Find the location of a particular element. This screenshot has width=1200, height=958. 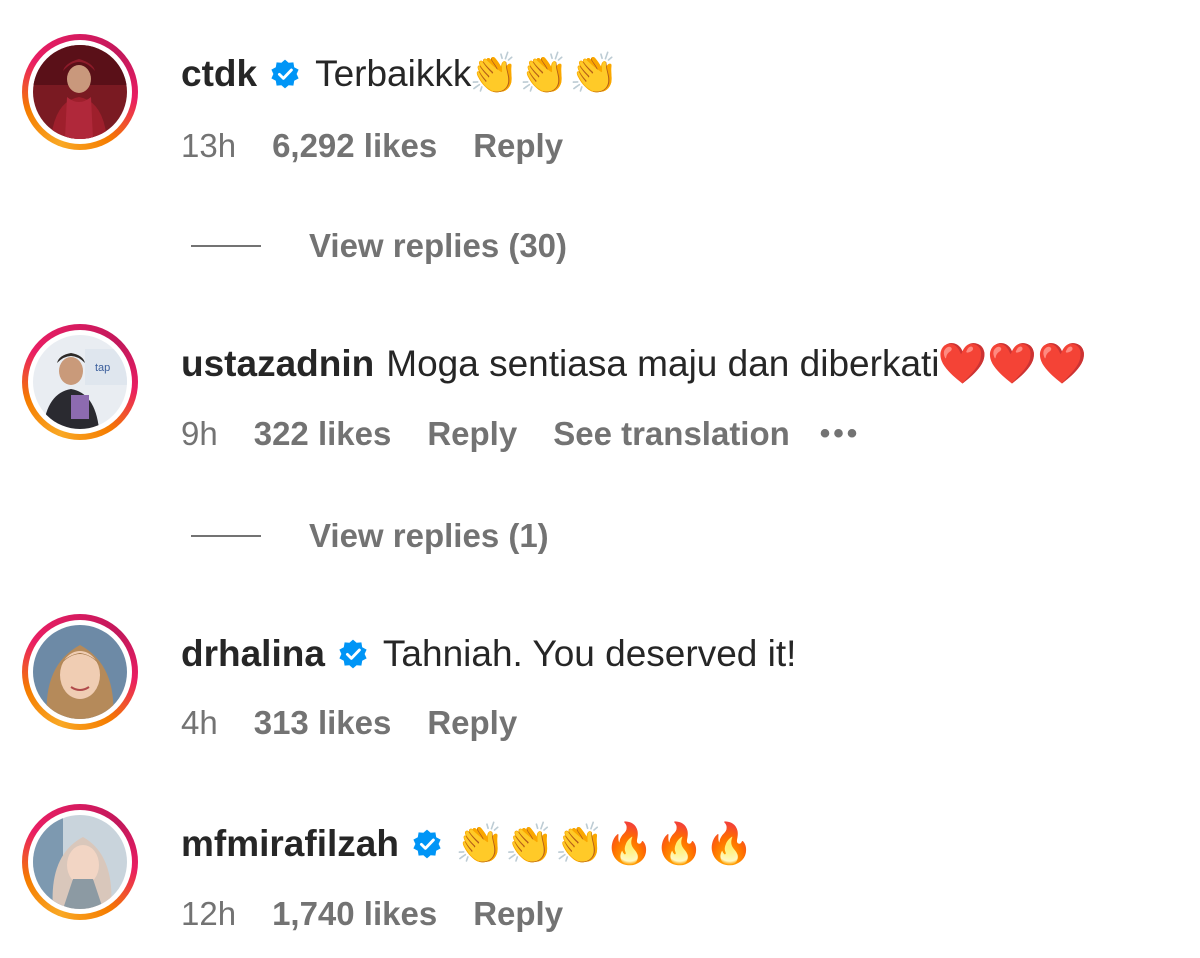

comment-emoji: 👏👏👏🔥🔥🔥 is located at coordinates (604, 844).